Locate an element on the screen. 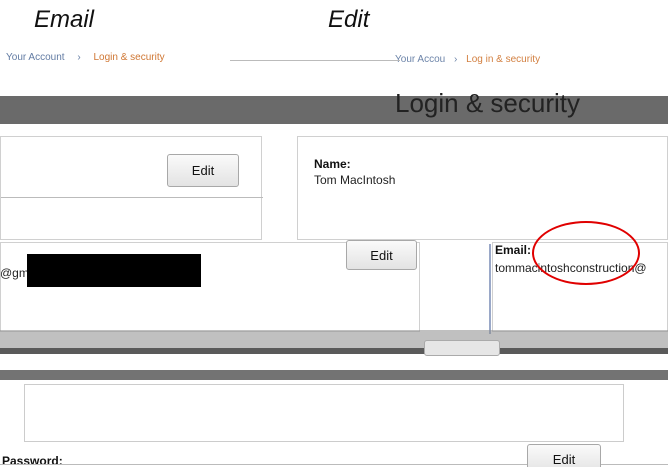  redaction-box is located at coordinates (114, 270).